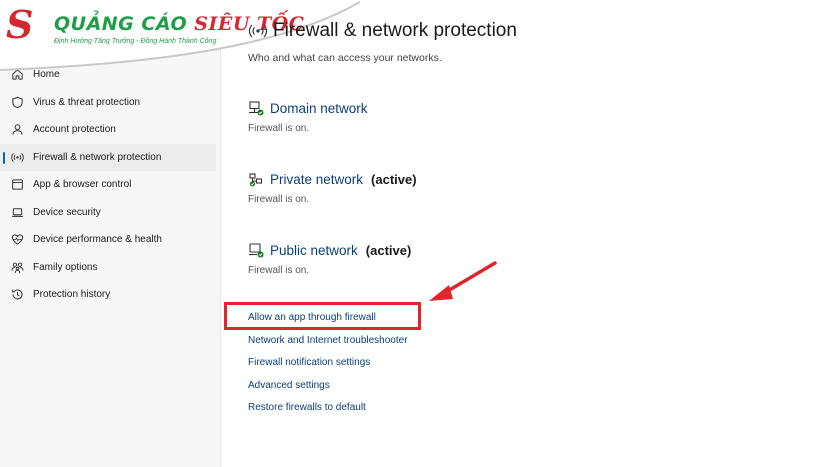  I want to click on domain-network-icon, so click(256, 108).